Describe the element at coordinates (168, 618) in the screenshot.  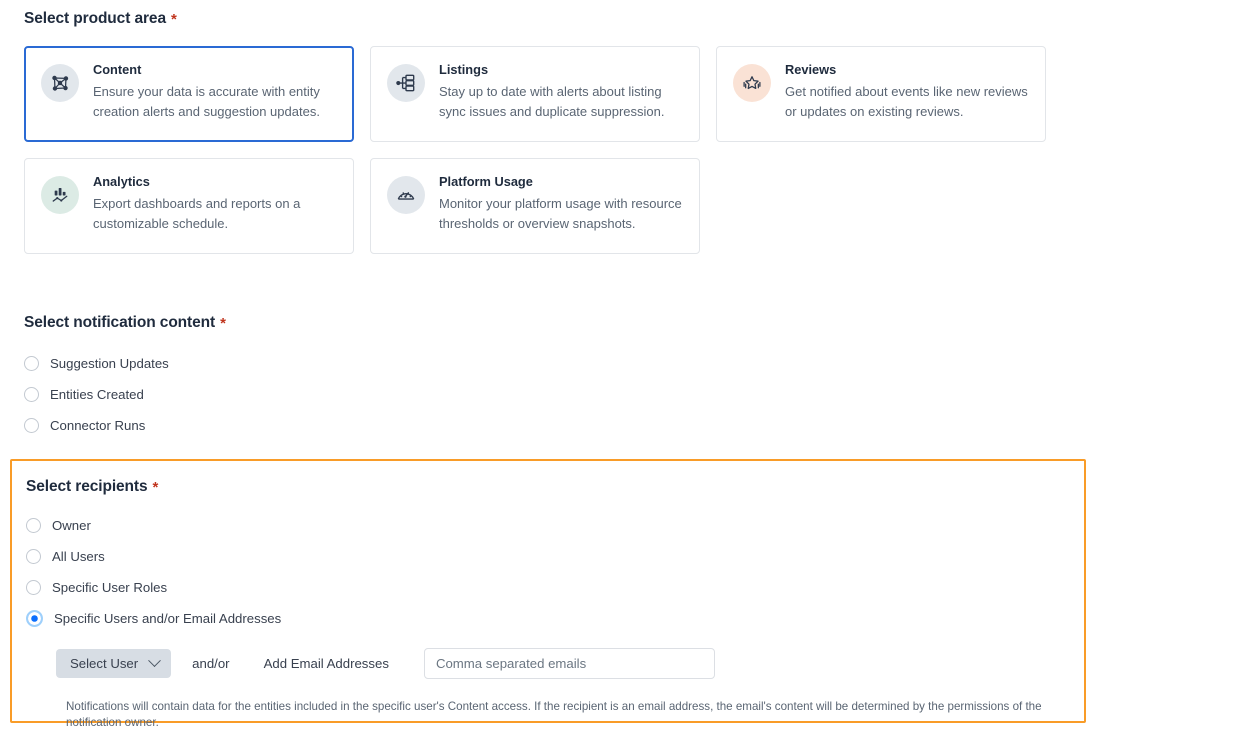
I see `radio-label: Specific Users and/or Email Addresses` at that location.